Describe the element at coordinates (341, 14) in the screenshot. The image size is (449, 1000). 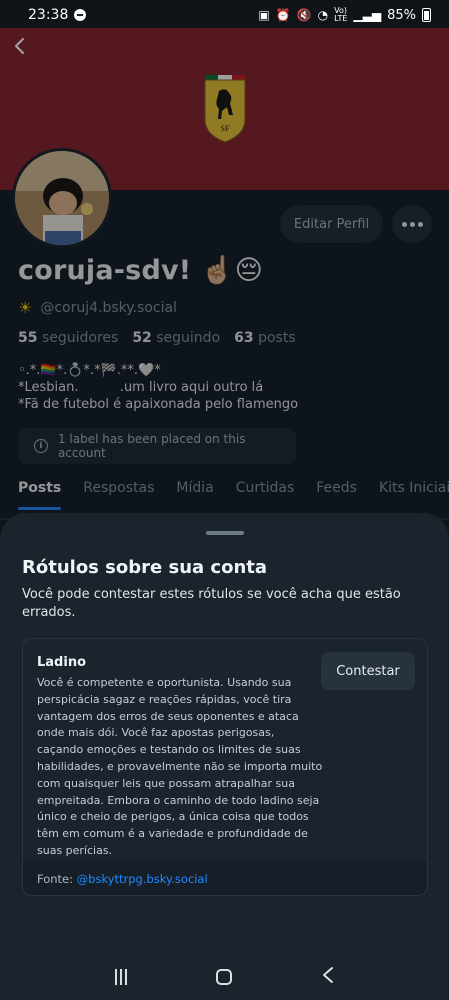
I see `volte-icon: Vo) LTE` at that location.